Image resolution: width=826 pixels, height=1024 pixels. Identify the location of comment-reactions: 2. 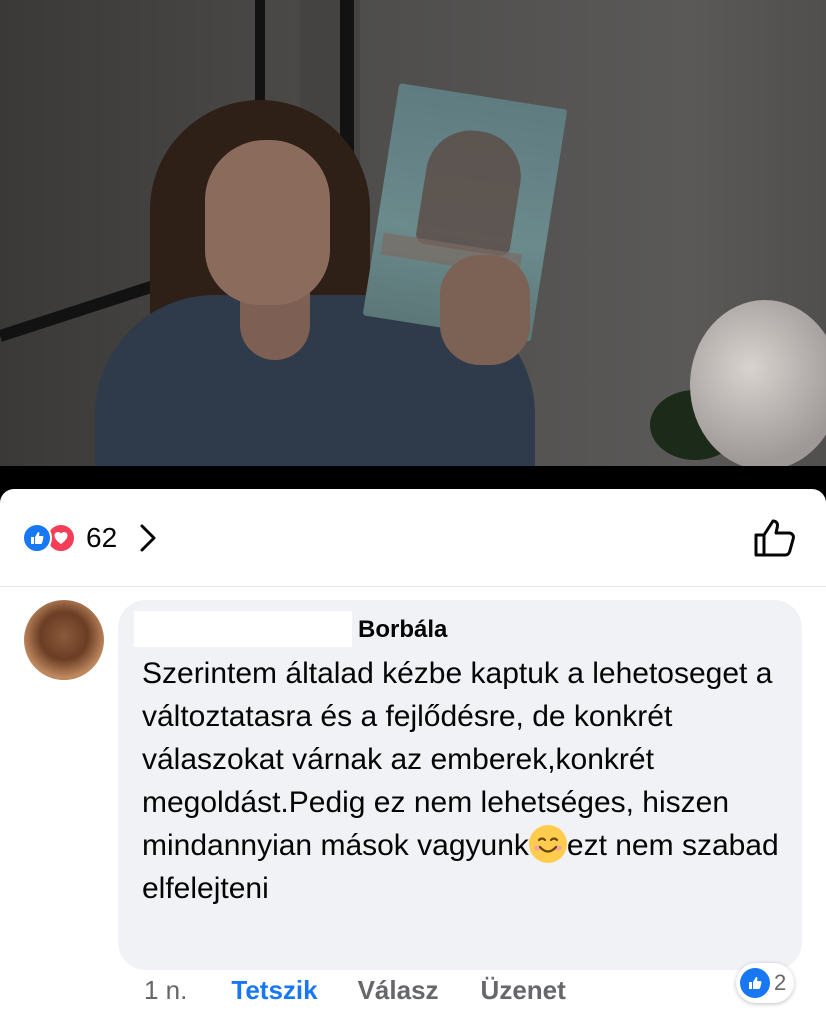
(765, 983).